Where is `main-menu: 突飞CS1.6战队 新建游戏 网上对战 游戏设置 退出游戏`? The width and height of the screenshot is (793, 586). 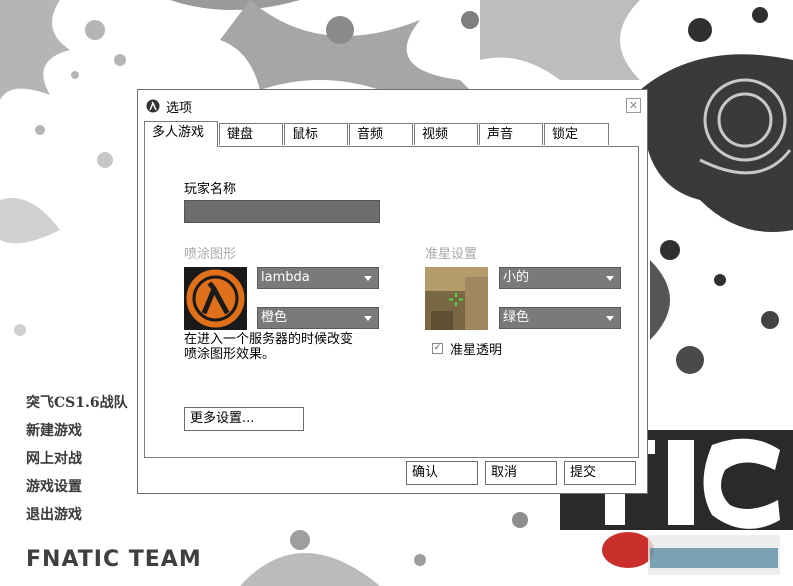 main-menu: 突飞CS1.6战队 新建游戏 网上对战 游戏设置 退出游戏 is located at coordinates (77, 463).